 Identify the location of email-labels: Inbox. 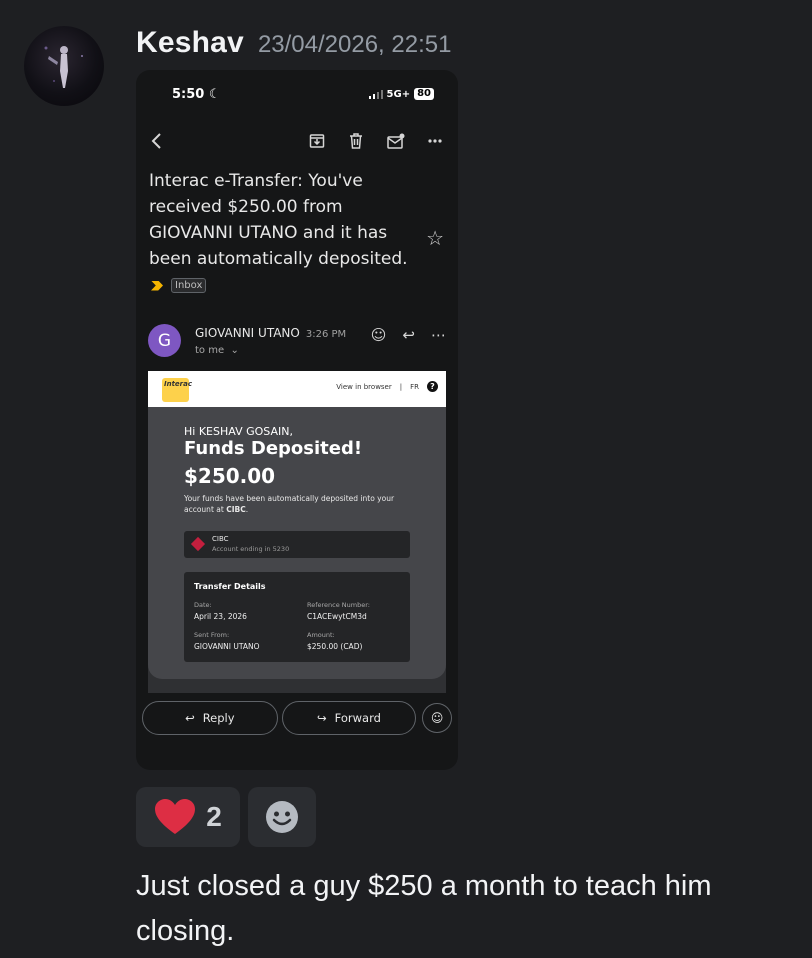
(179, 285).